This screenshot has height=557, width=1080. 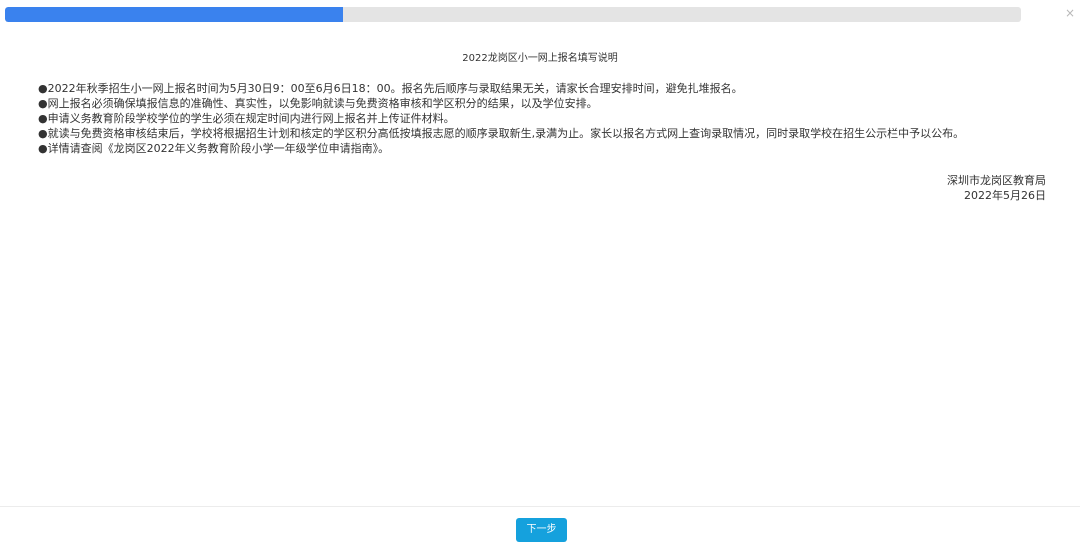 What do you see at coordinates (996, 180) in the screenshot?
I see `signature-issuer: 深圳市龙岗区教育局` at bounding box center [996, 180].